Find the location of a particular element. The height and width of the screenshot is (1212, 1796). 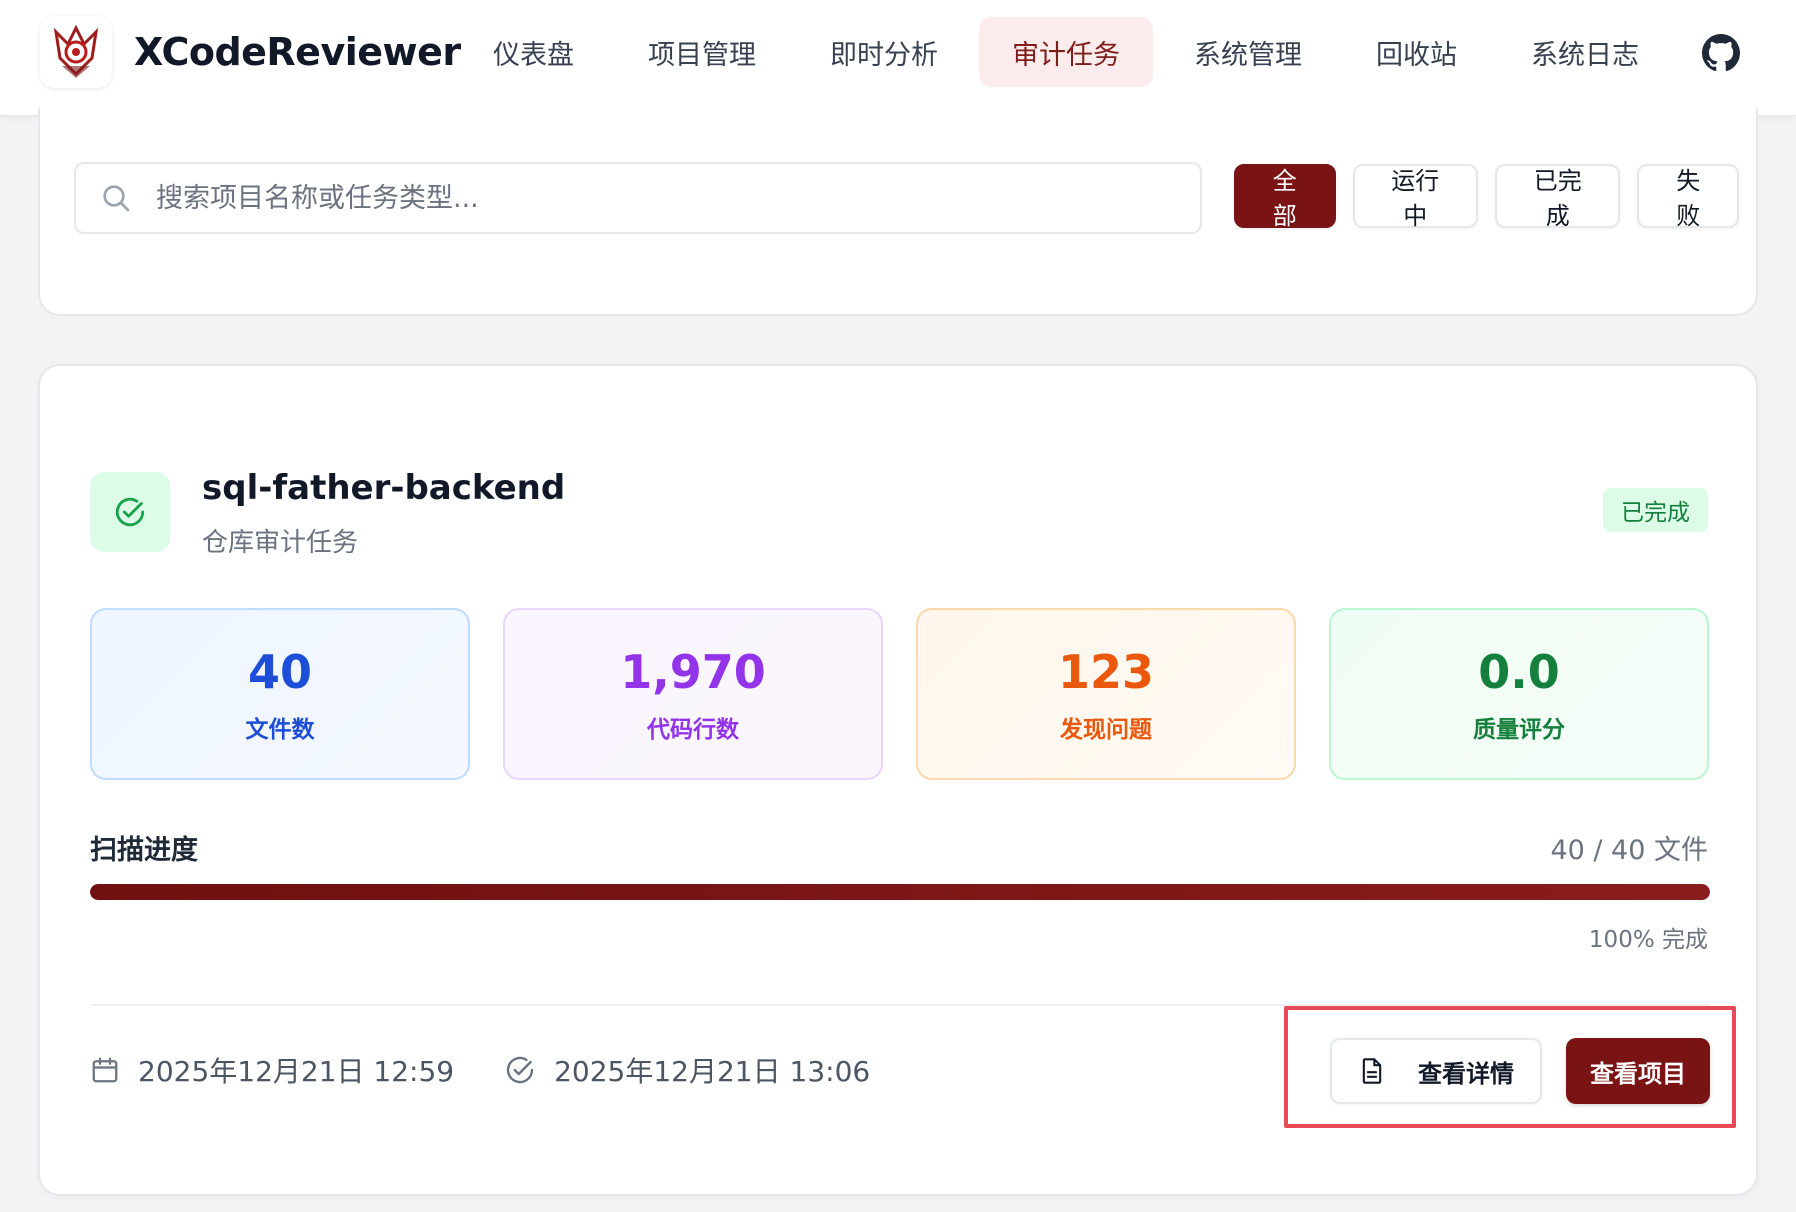

github-icon is located at coordinates (1721, 53).